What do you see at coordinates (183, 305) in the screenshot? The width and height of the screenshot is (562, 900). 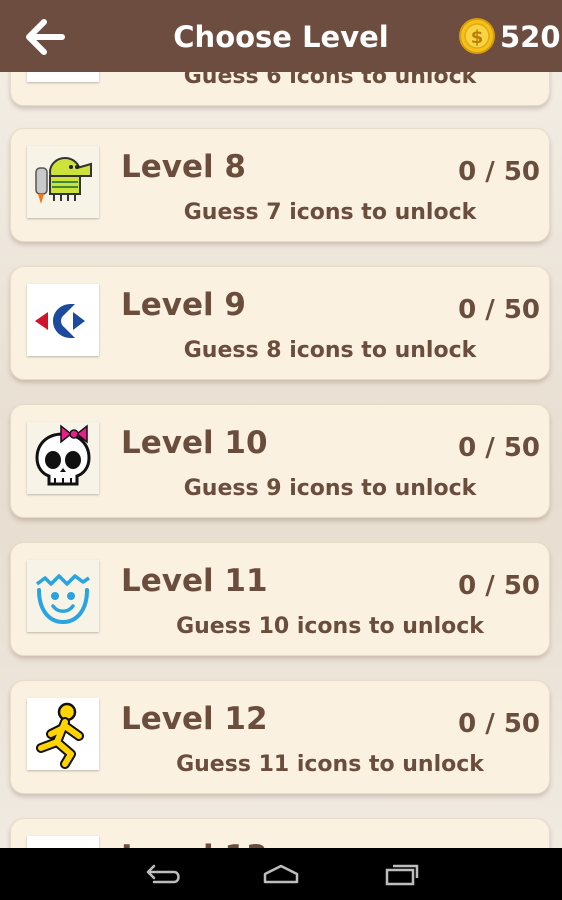 I see `level-title: Level 9` at bounding box center [183, 305].